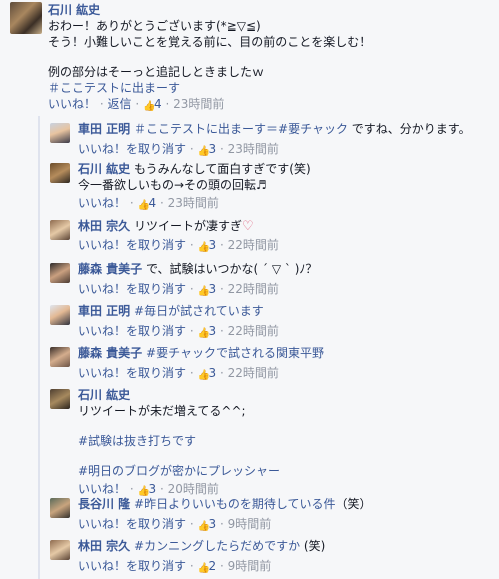 Image resolution: width=499 pixels, height=579 pixels. I want to click on comment-text: そう！小難しいことを覚える前に、目の前のことを楽しむ！, so click(210, 42).